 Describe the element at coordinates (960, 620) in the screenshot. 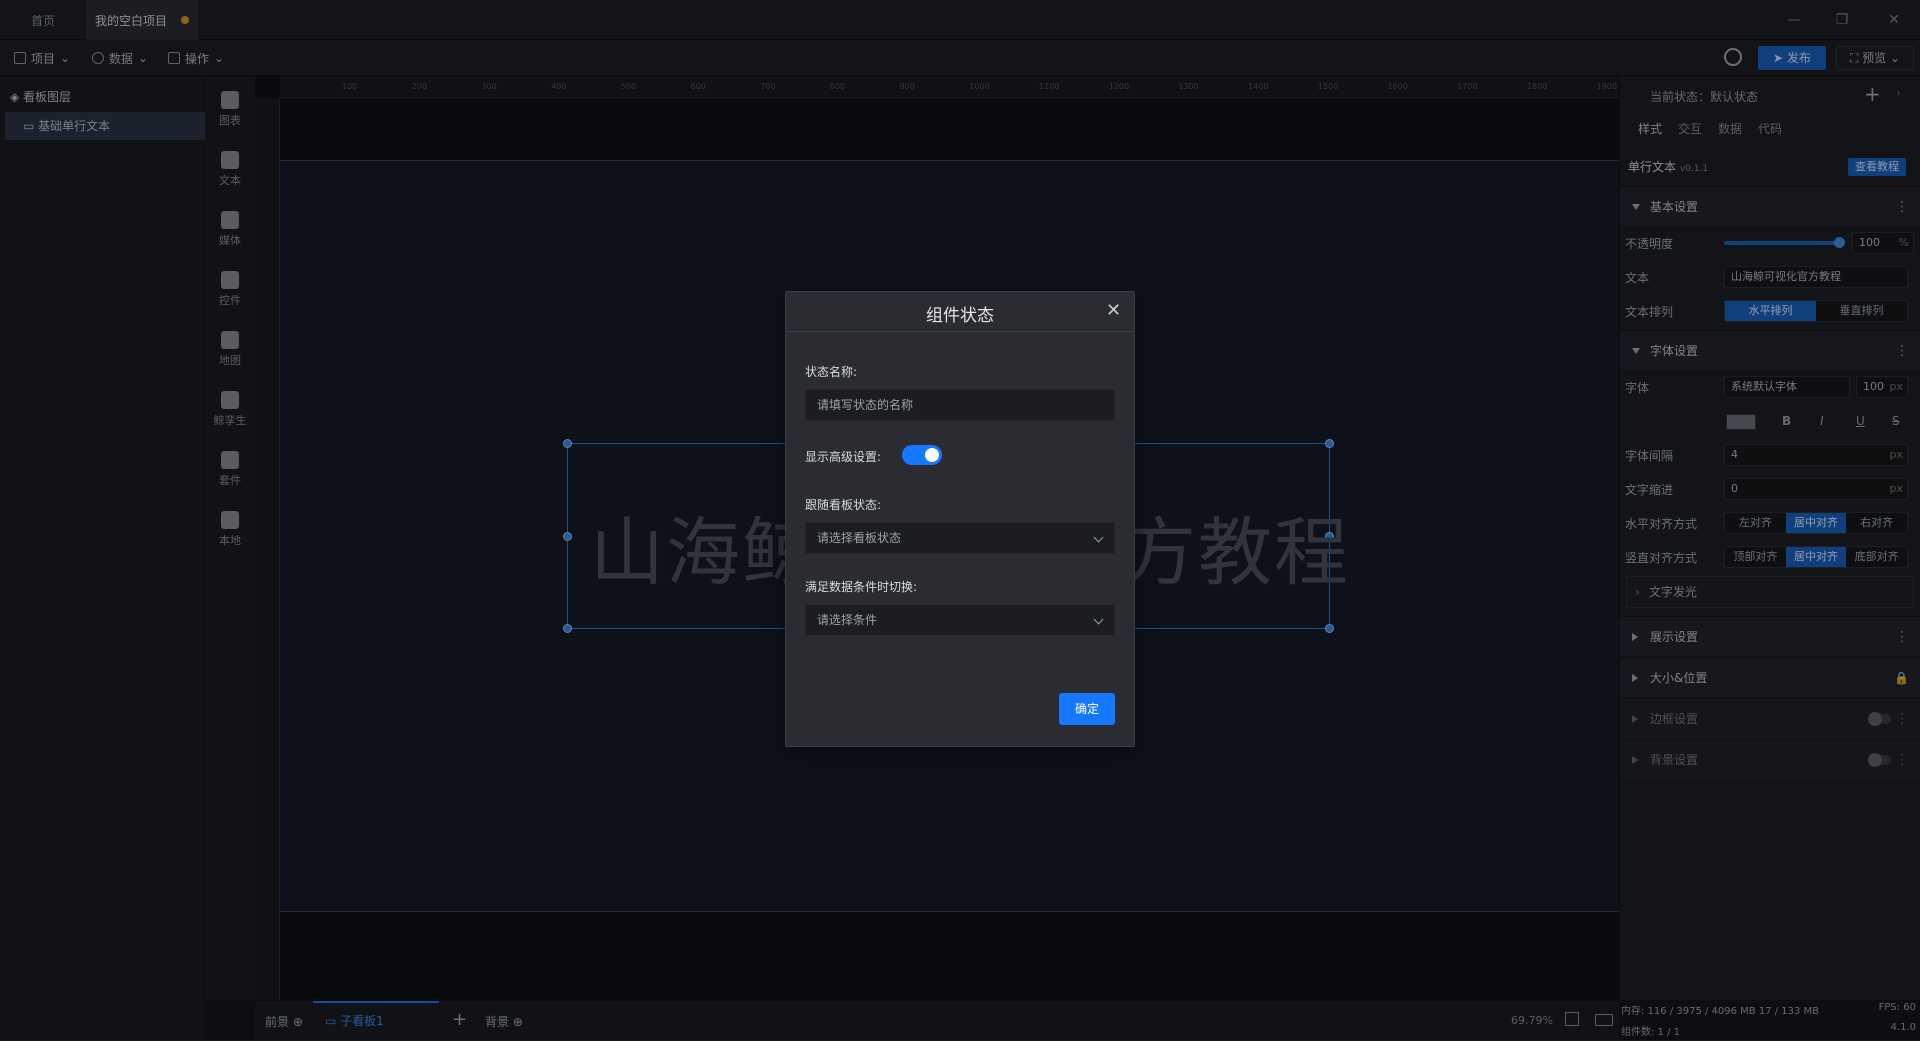

I see `condition-select: 请选择条件` at that location.